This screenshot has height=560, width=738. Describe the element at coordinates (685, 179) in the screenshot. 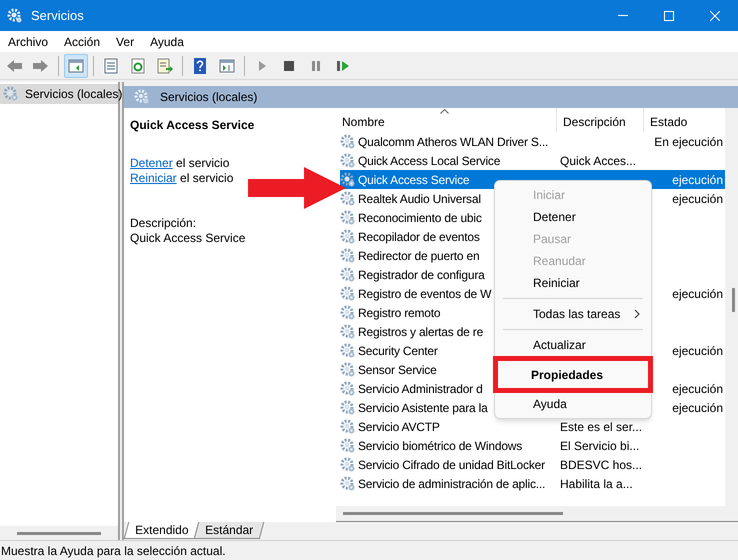

I see `table-cell: ejecución` at that location.